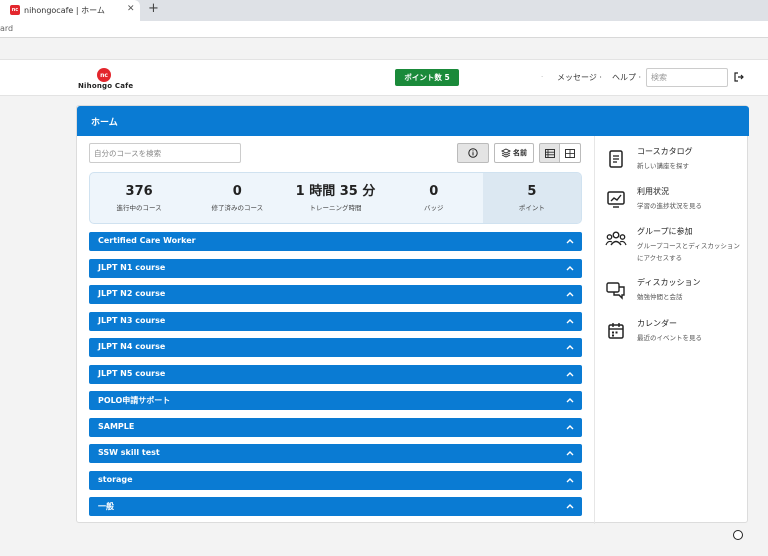 The height and width of the screenshot is (556, 768). I want to click on sidebar-item-calendar: カレンダー 最近のイベントを見る, so click(675, 334).